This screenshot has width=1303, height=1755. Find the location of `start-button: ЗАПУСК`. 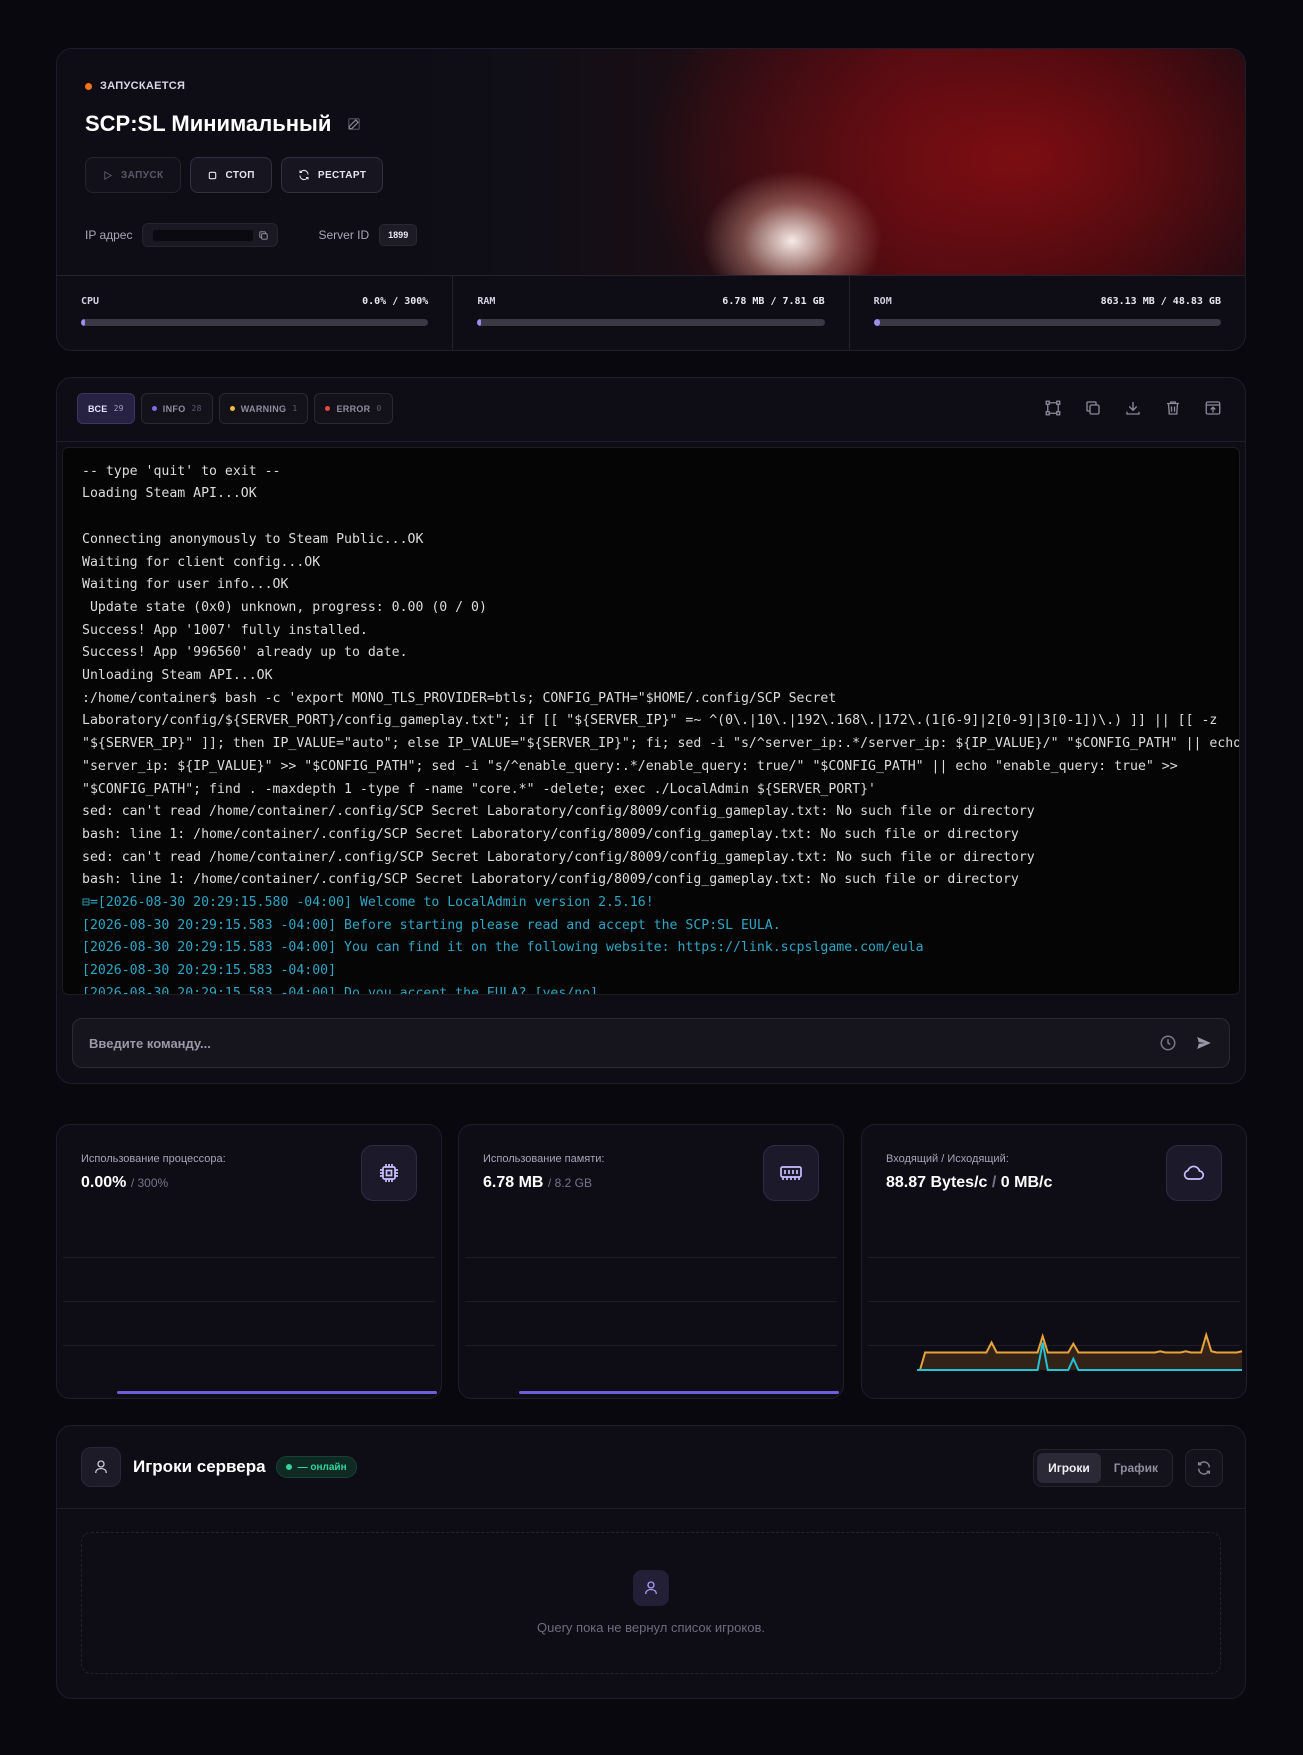

start-button: ЗАПУСК is located at coordinates (133, 175).